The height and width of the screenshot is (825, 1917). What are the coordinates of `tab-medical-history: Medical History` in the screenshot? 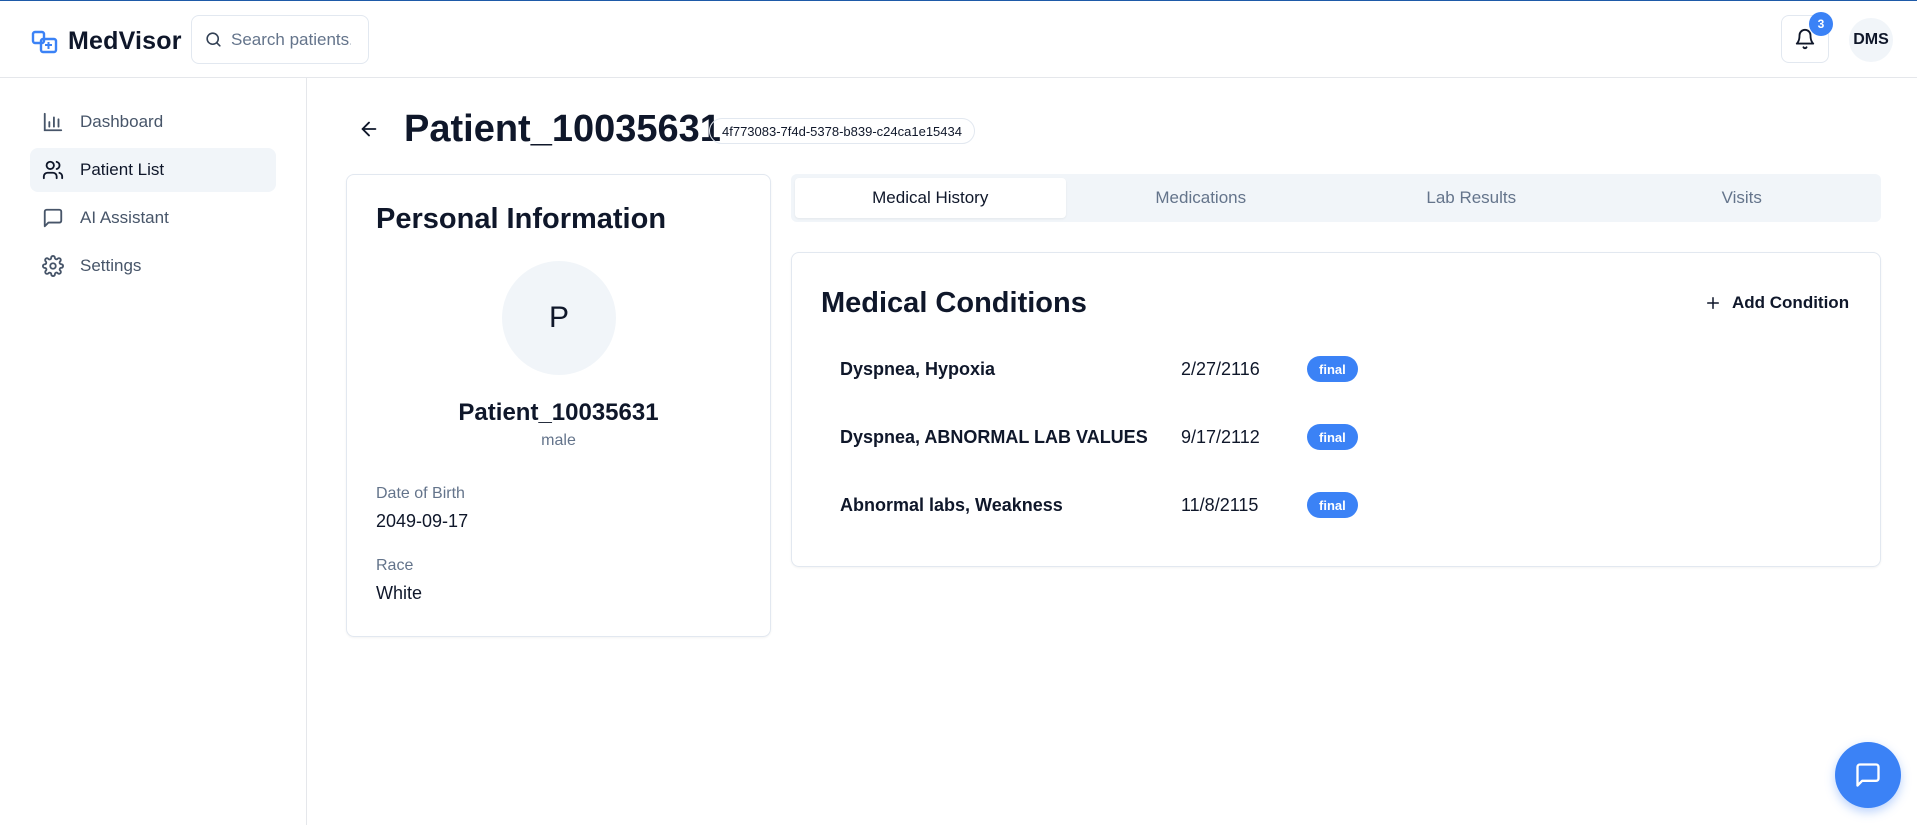 It's located at (930, 198).